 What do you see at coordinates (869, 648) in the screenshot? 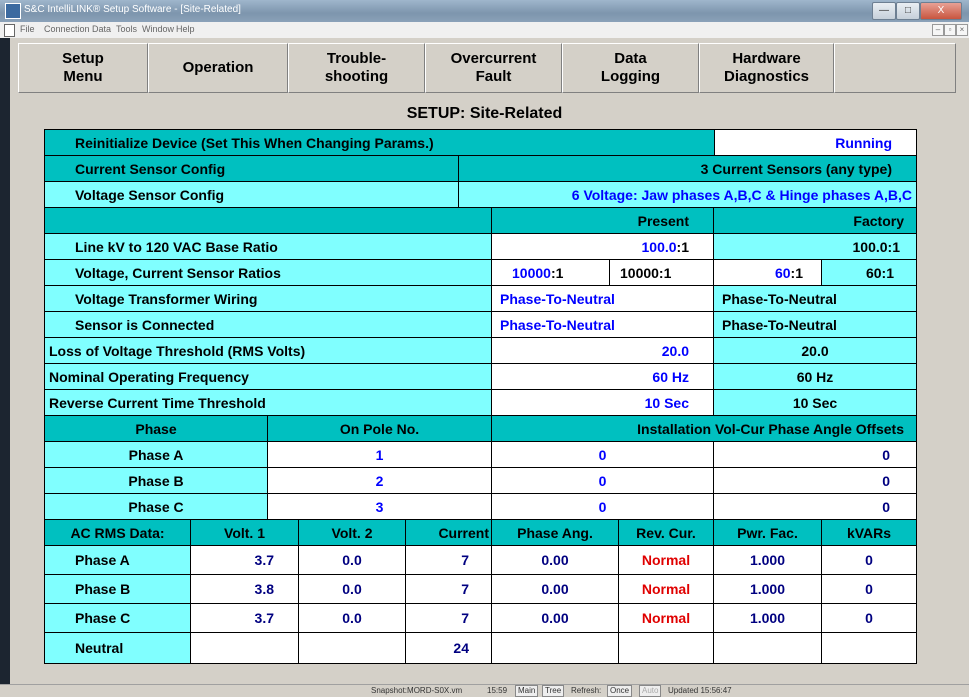
I see `ac-kvars` at bounding box center [869, 648].